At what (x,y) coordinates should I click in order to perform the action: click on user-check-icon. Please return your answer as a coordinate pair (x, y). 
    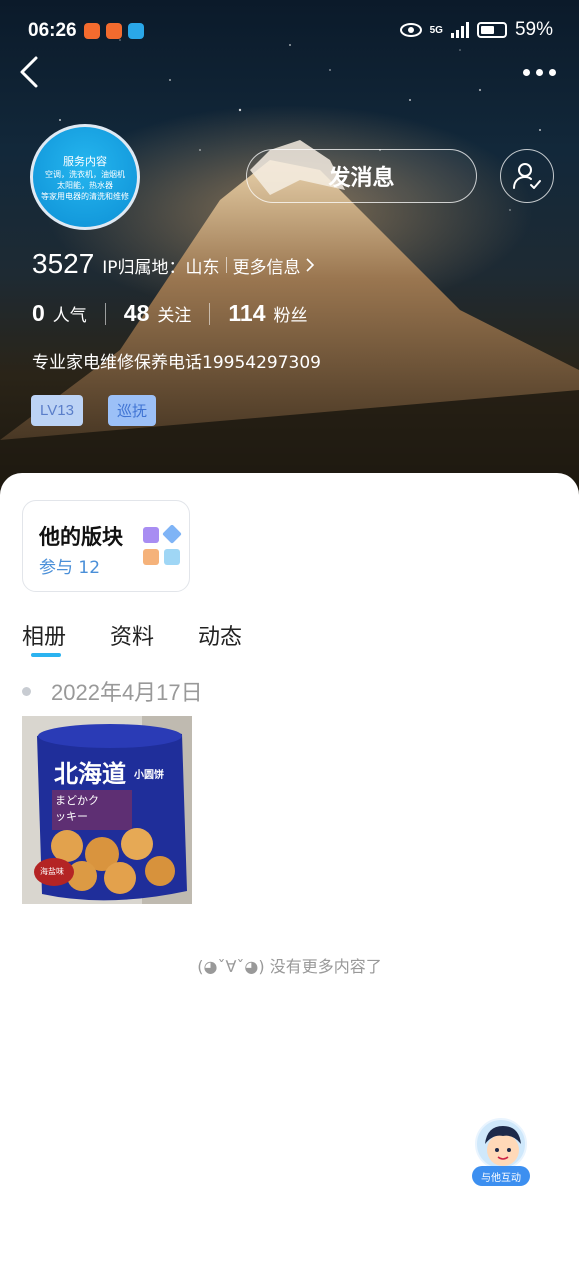
    Looking at the image, I should click on (527, 176).